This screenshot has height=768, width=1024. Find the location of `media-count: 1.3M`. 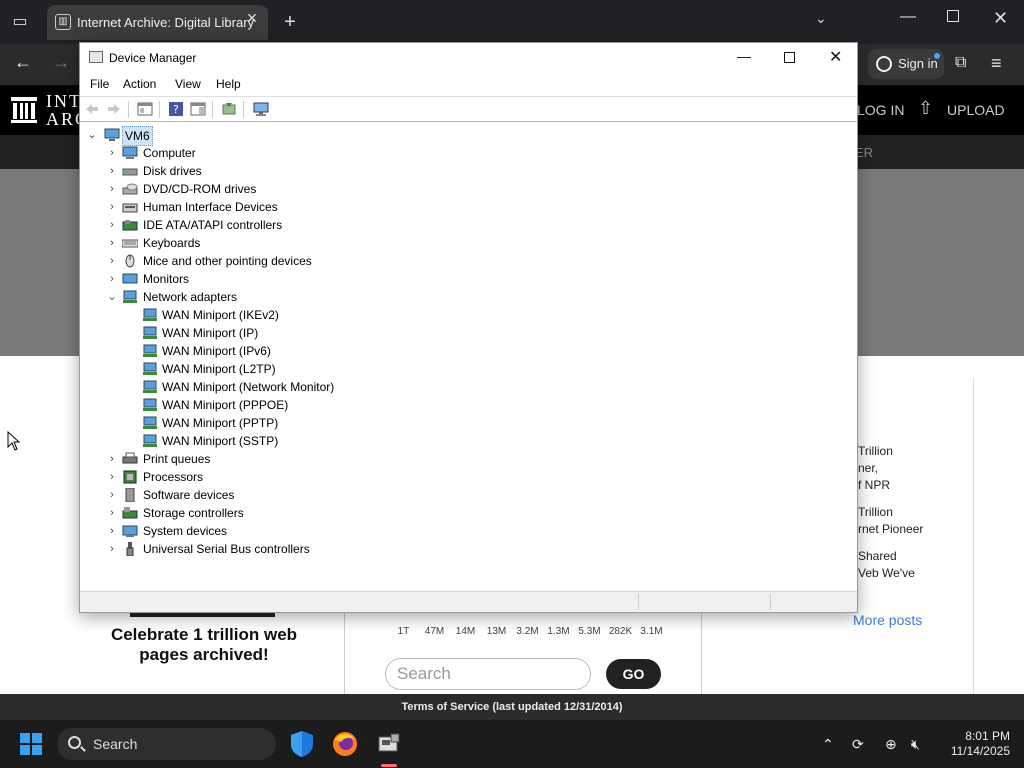

media-count: 1.3M is located at coordinates (558, 631).